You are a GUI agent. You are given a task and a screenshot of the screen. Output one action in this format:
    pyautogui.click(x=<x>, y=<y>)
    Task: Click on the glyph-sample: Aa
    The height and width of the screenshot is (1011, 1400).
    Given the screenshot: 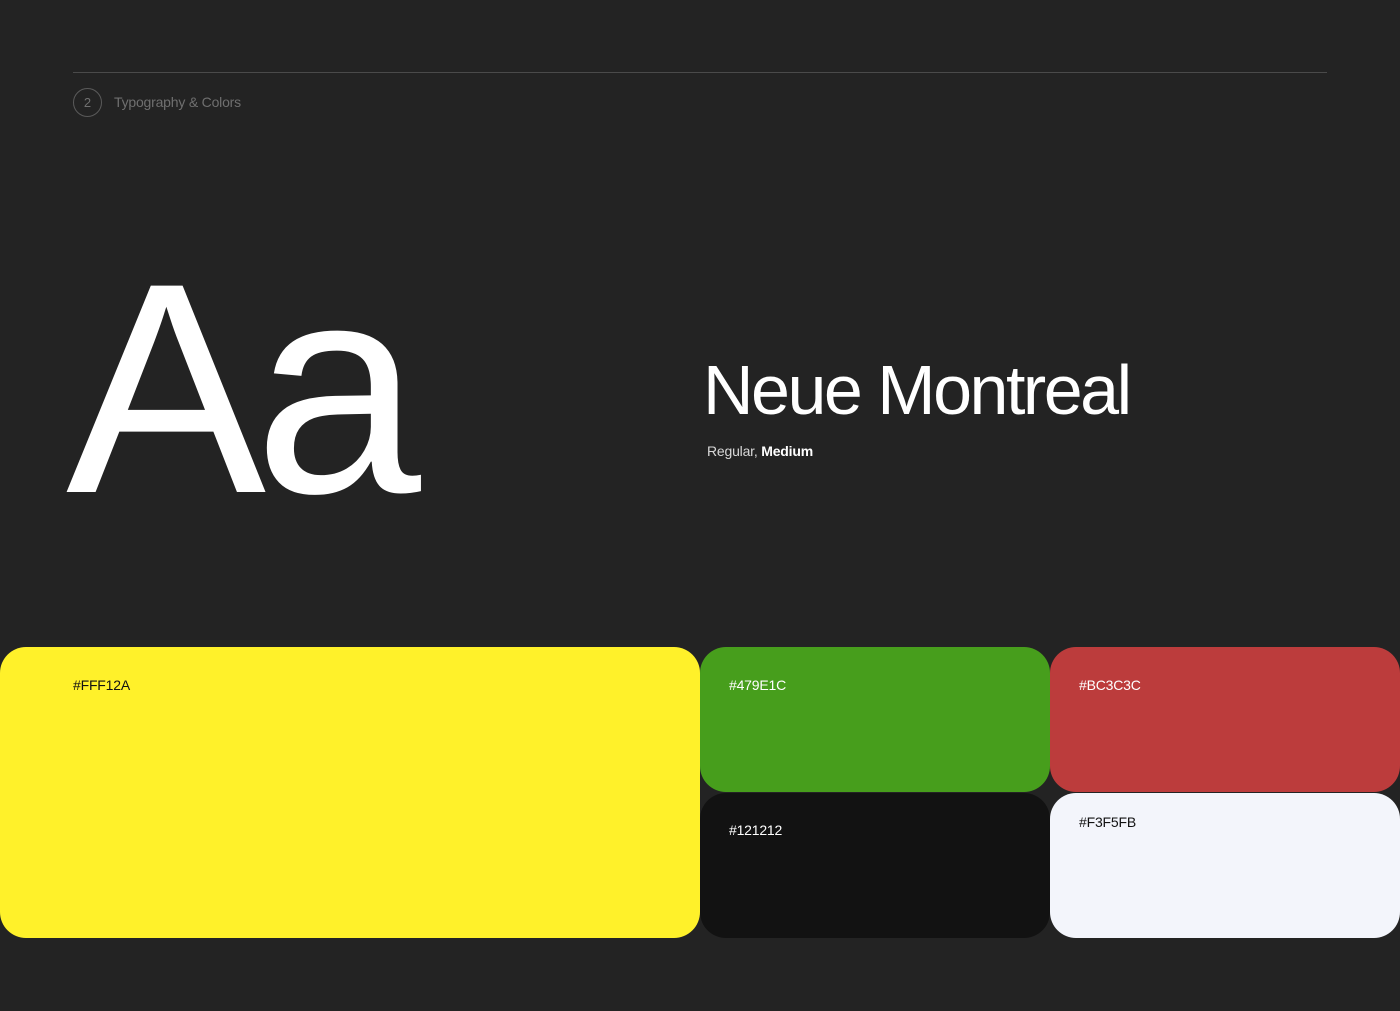 What is the action you would take?
    pyautogui.click(x=243, y=388)
    